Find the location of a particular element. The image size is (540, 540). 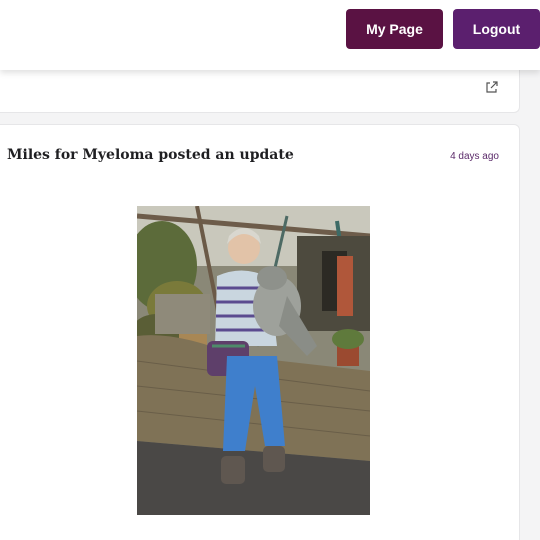

post-timestamp: 4 days ago is located at coordinates (474, 156).